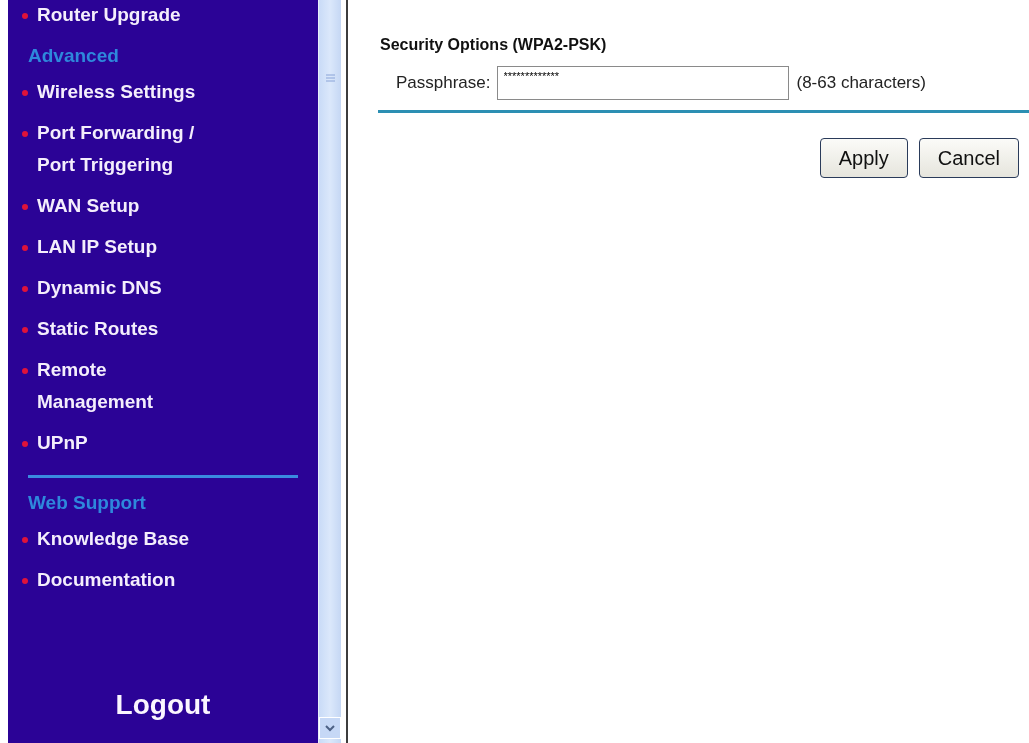  I want to click on menu-link: Wireless Settings, so click(127, 92).